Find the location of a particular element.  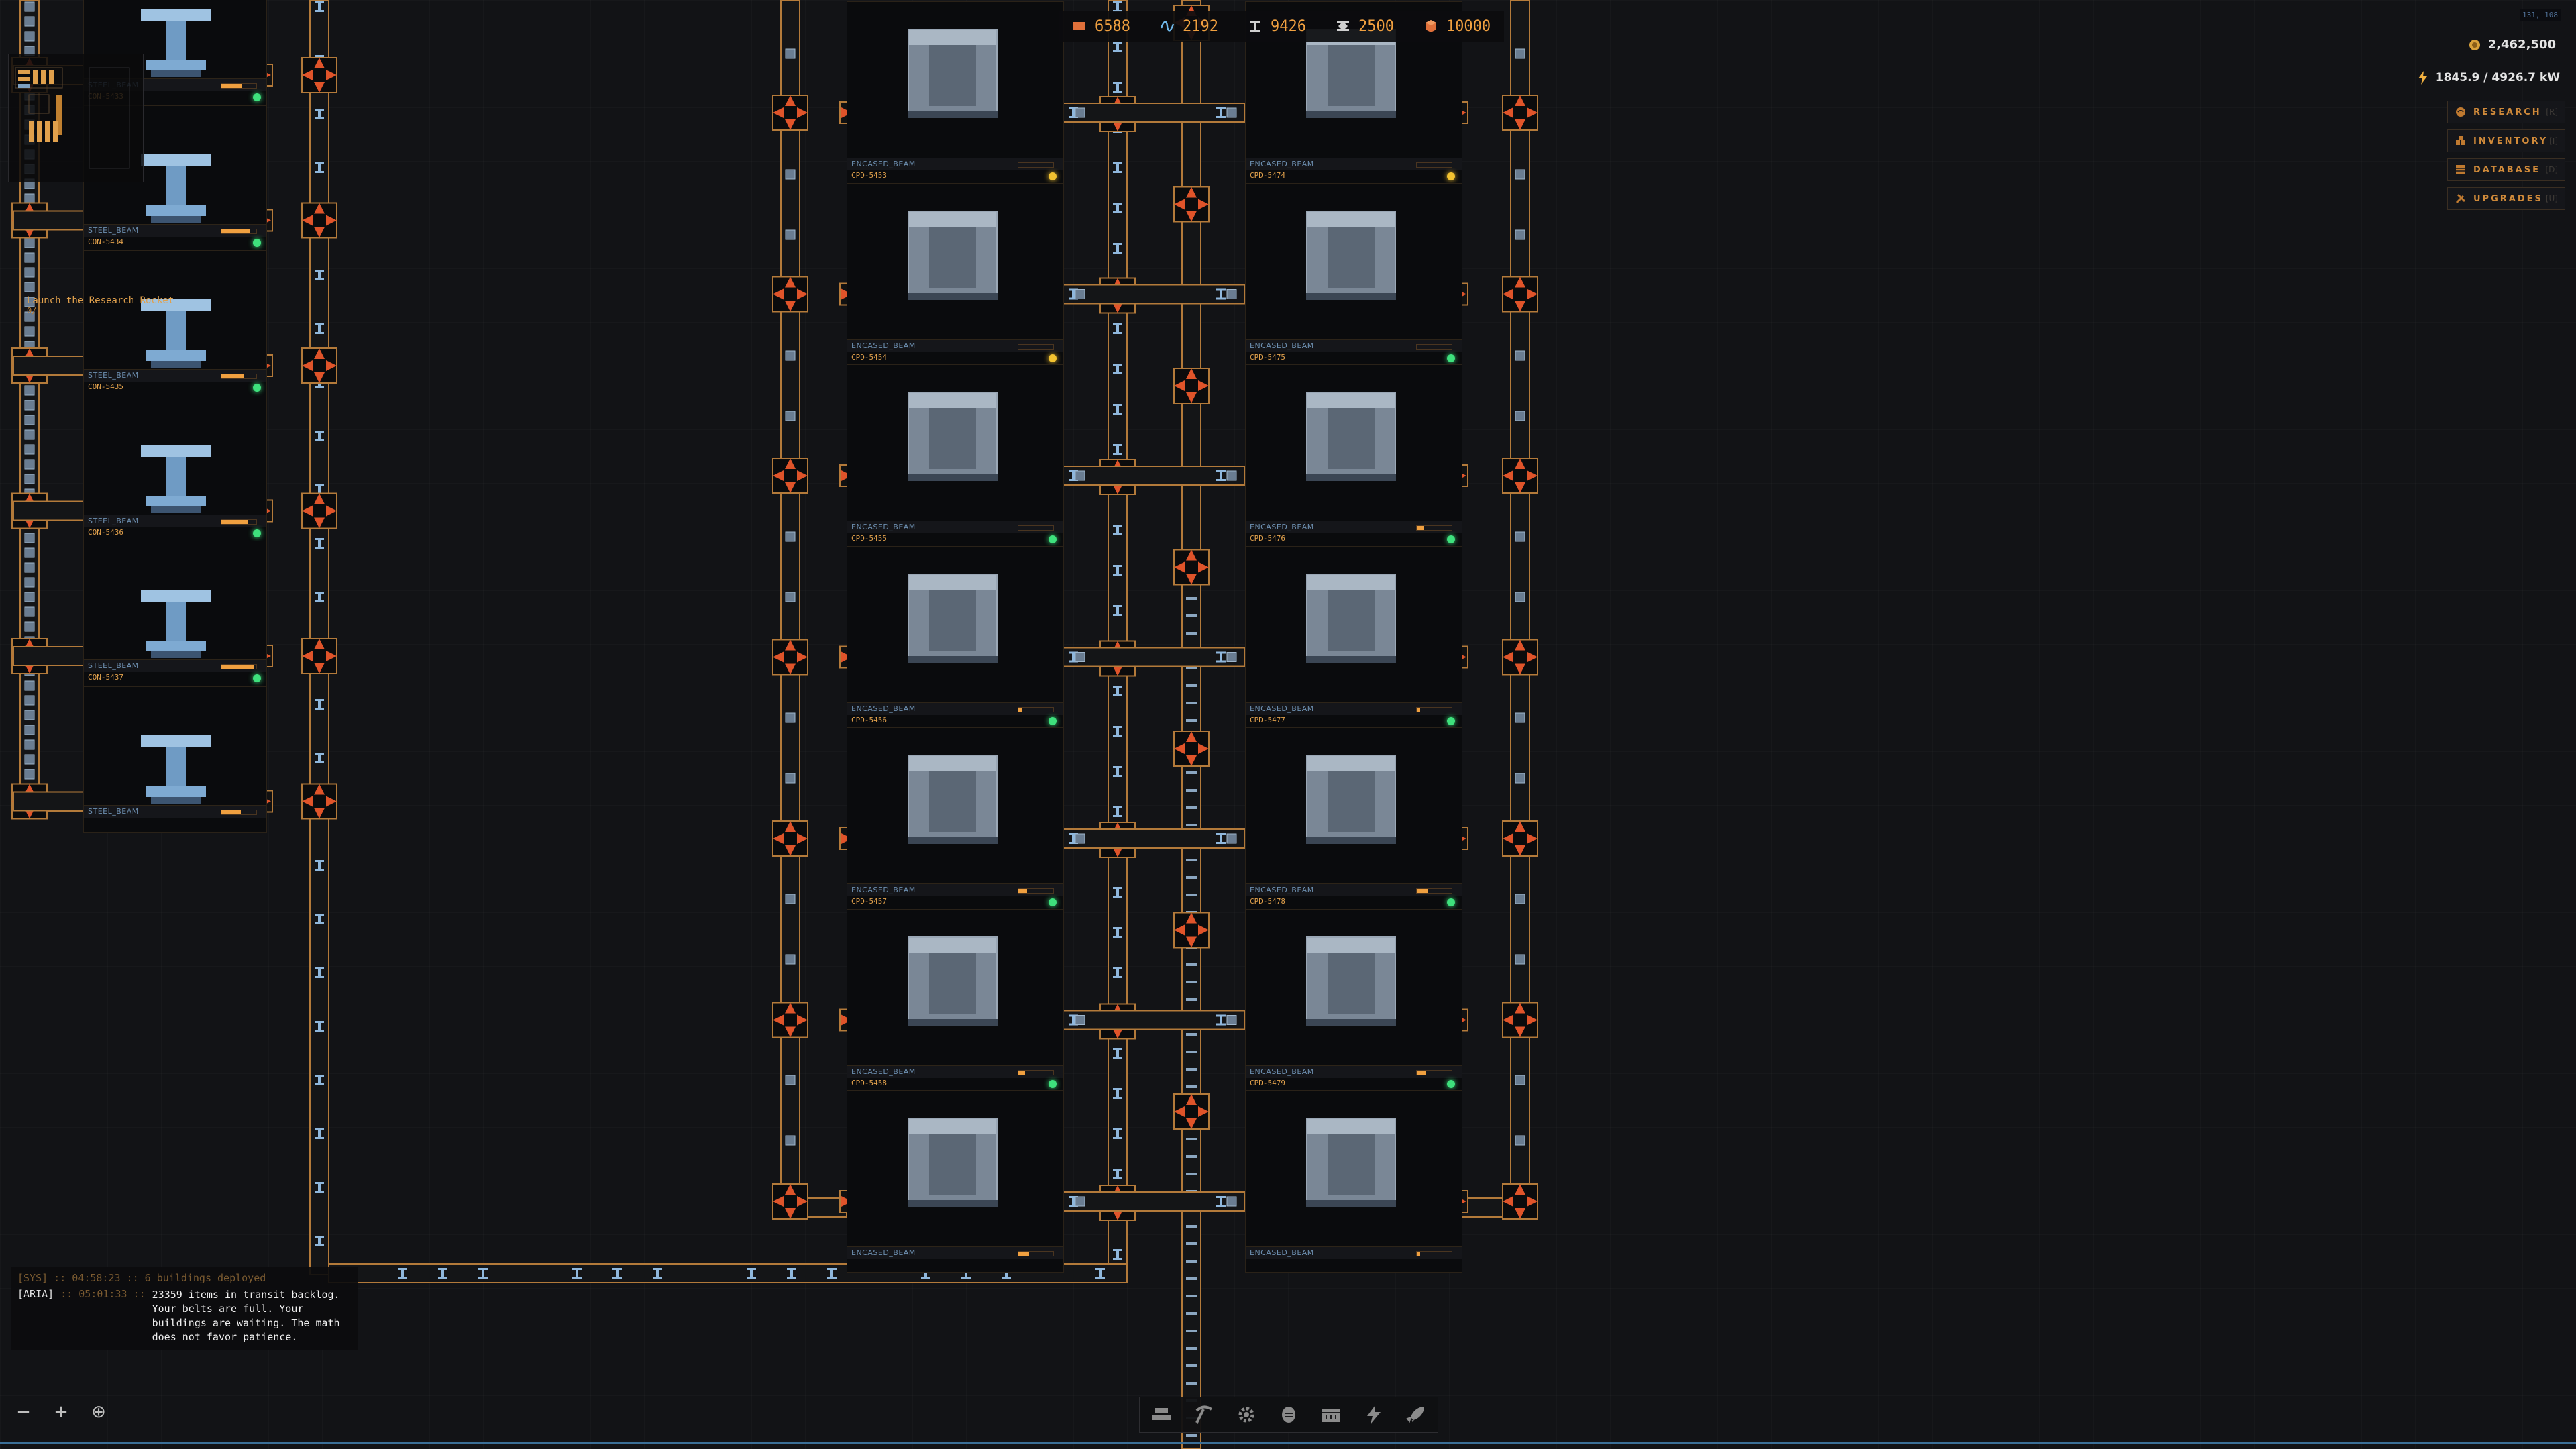

pickaxe-icon is located at coordinates (1204, 1414).